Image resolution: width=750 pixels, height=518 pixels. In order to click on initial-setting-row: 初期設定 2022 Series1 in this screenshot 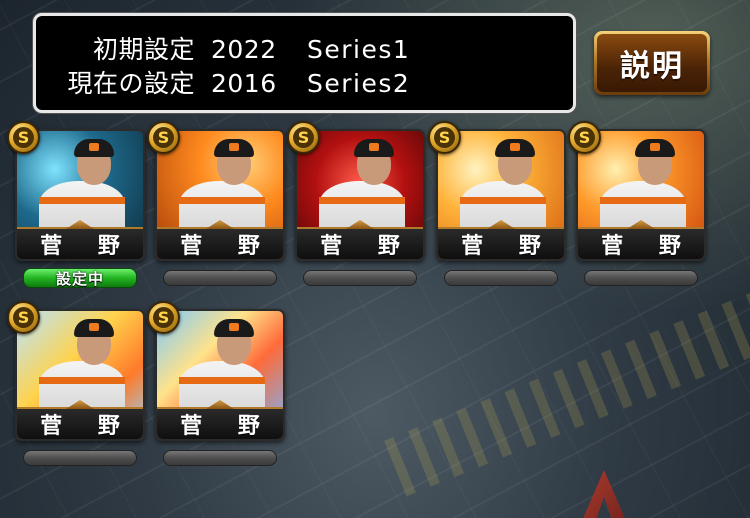, I will do `click(318, 47)`.